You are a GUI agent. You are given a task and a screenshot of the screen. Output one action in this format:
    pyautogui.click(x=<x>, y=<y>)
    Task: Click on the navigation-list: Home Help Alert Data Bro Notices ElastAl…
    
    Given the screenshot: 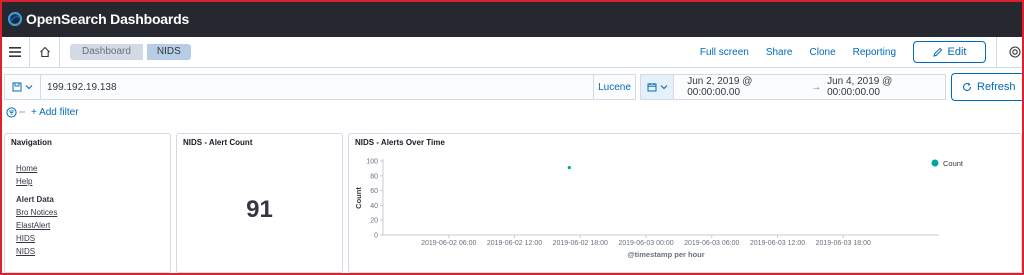 What is the action you would take?
    pyautogui.click(x=36, y=210)
    